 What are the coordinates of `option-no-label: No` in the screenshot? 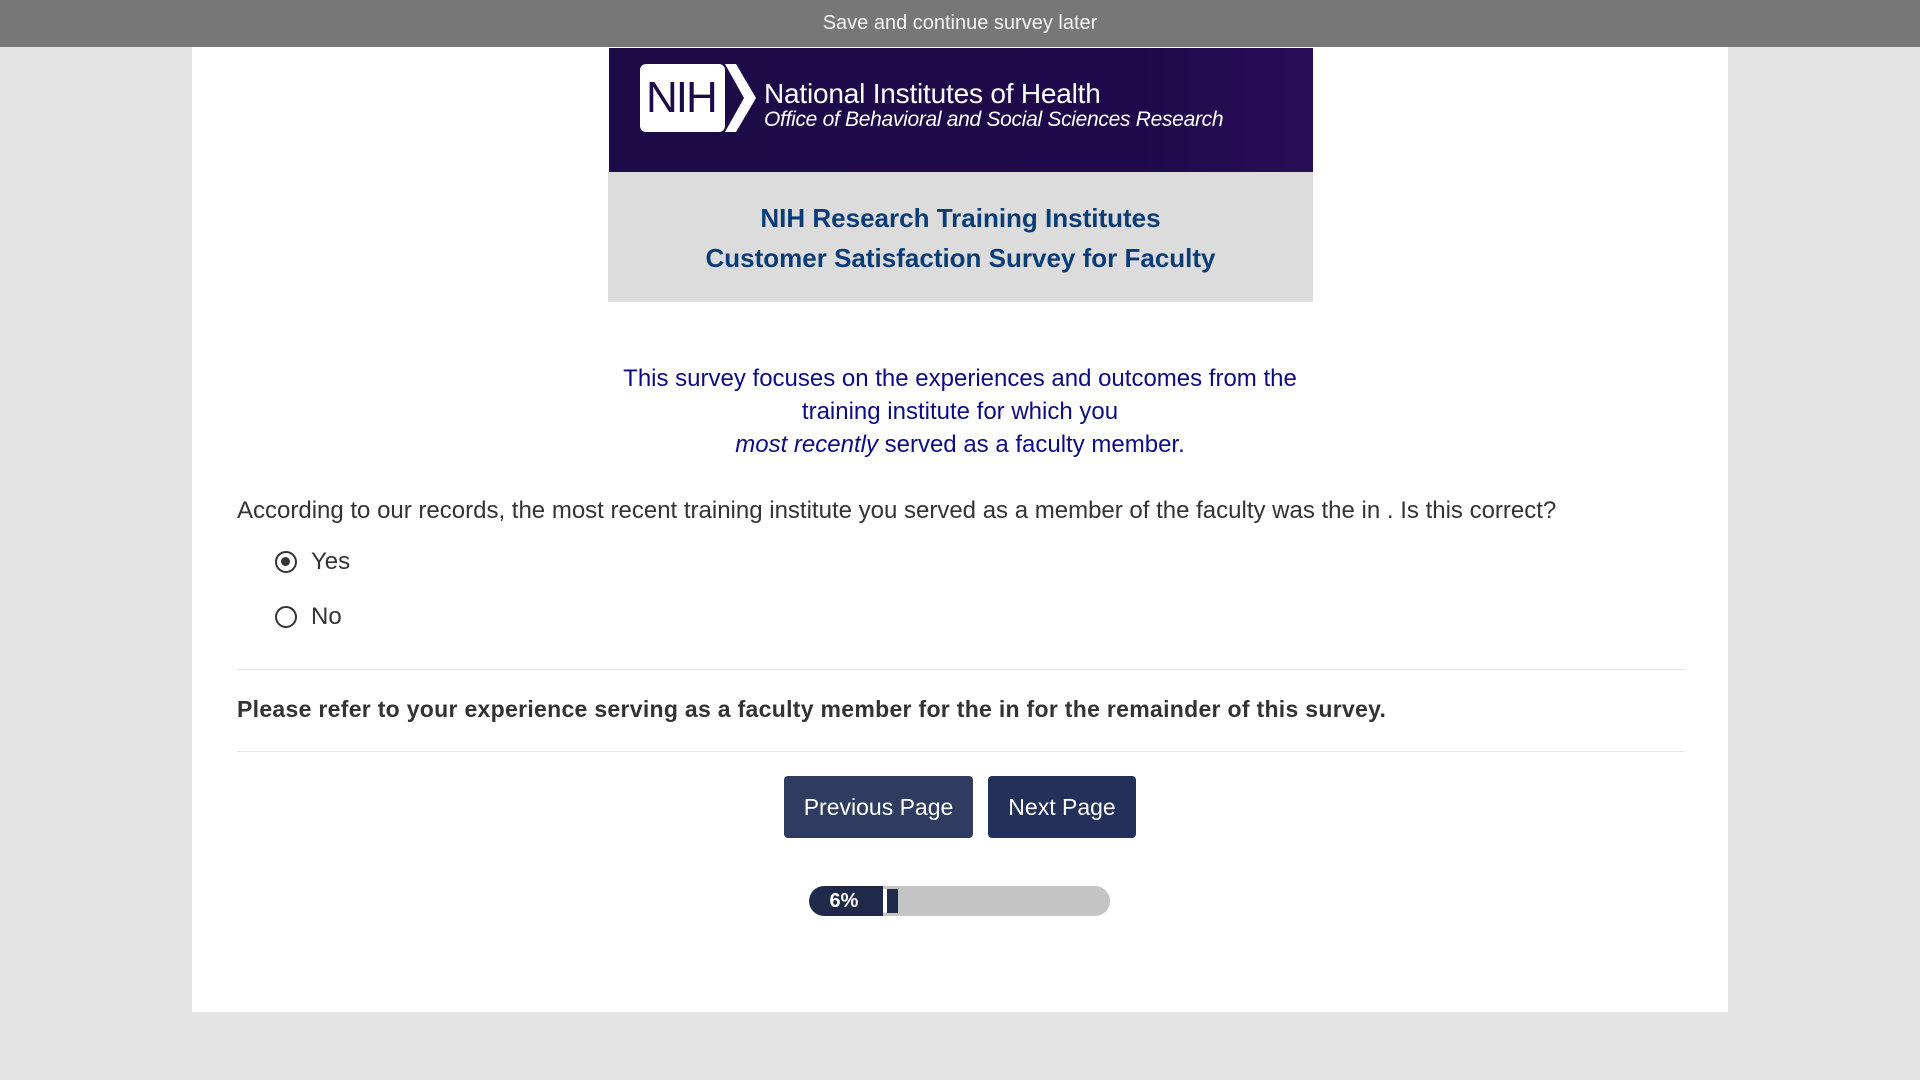 It's located at (326, 616).